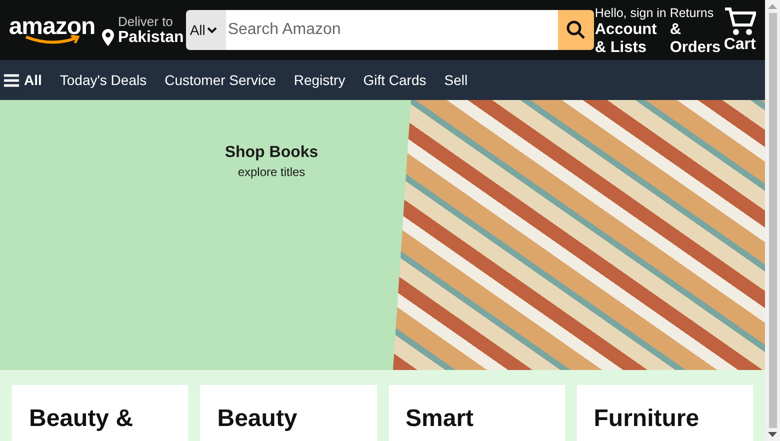 The width and height of the screenshot is (780, 441). What do you see at coordinates (81, 418) in the screenshot?
I see `card-title: Beauty &` at bounding box center [81, 418].